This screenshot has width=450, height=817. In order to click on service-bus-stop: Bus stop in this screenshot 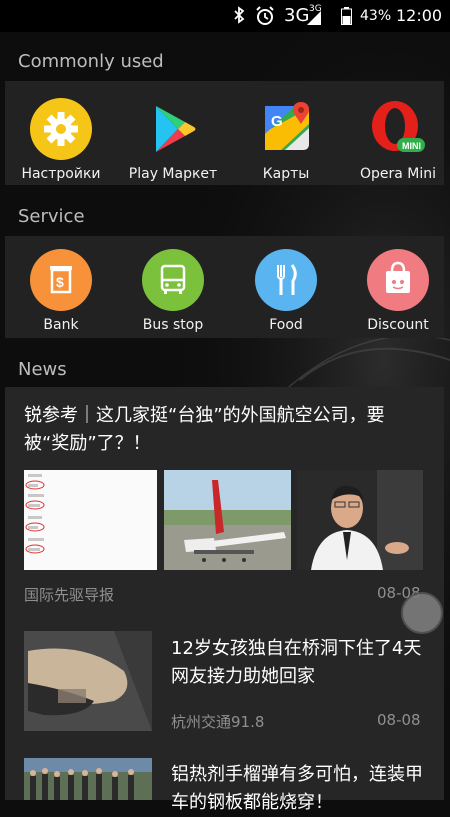, I will do `click(173, 291)`.